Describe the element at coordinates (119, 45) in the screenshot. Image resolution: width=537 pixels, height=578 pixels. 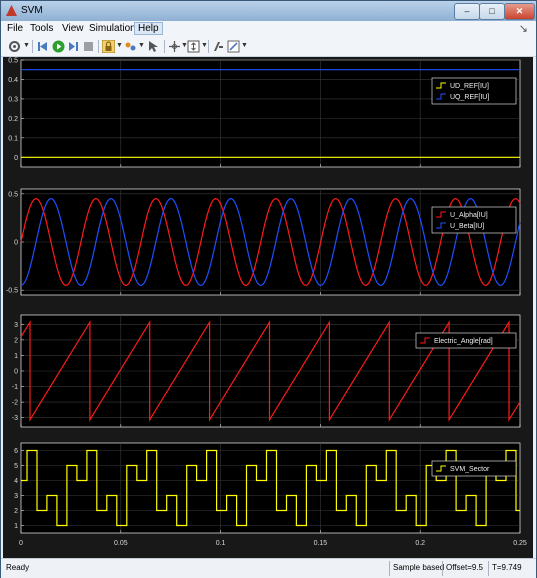
I see `lock-dropdown-icon: ▼` at that location.